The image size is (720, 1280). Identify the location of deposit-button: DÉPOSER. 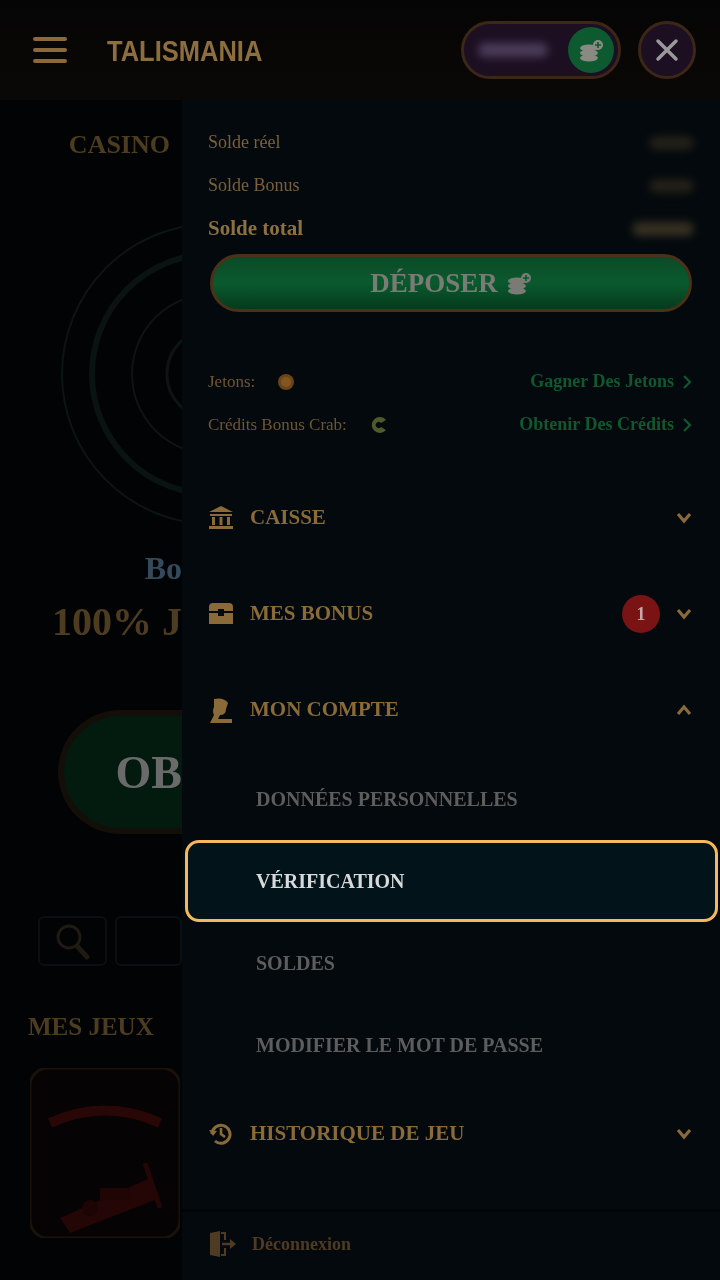
(451, 283).